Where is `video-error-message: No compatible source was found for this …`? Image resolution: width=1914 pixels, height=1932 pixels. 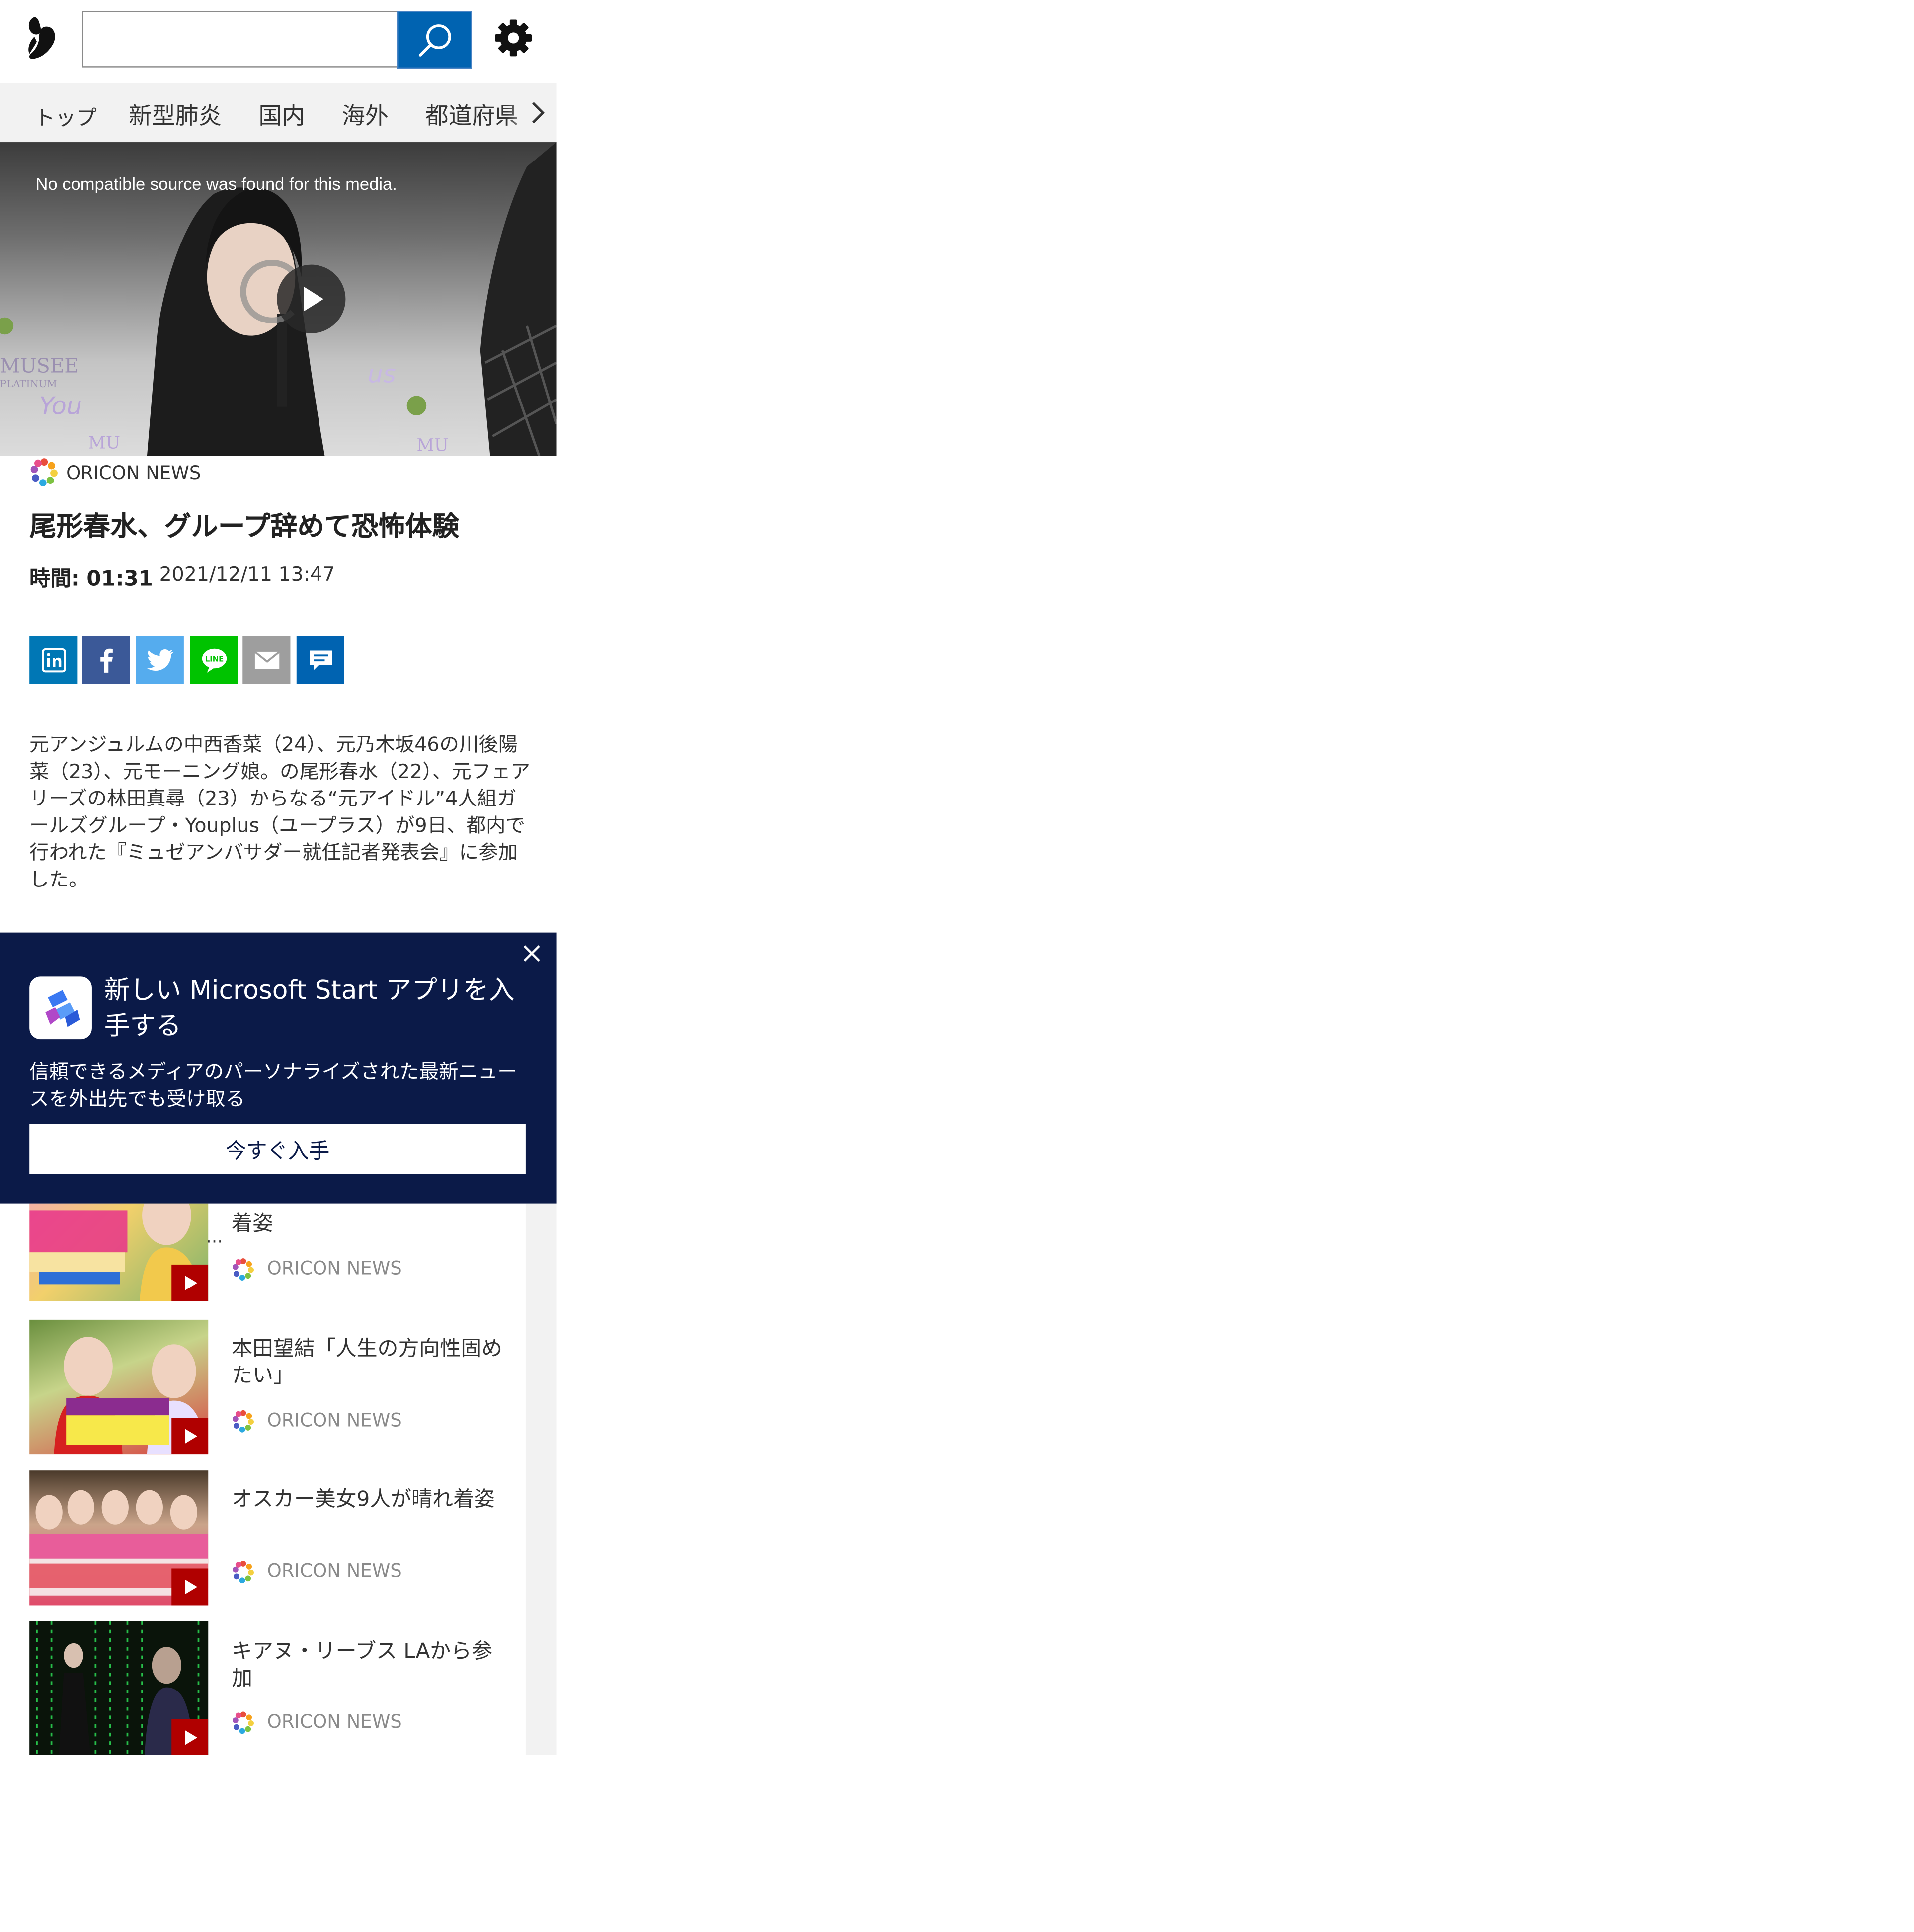 video-error-message: No compatible source was found for this … is located at coordinates (216, 184).